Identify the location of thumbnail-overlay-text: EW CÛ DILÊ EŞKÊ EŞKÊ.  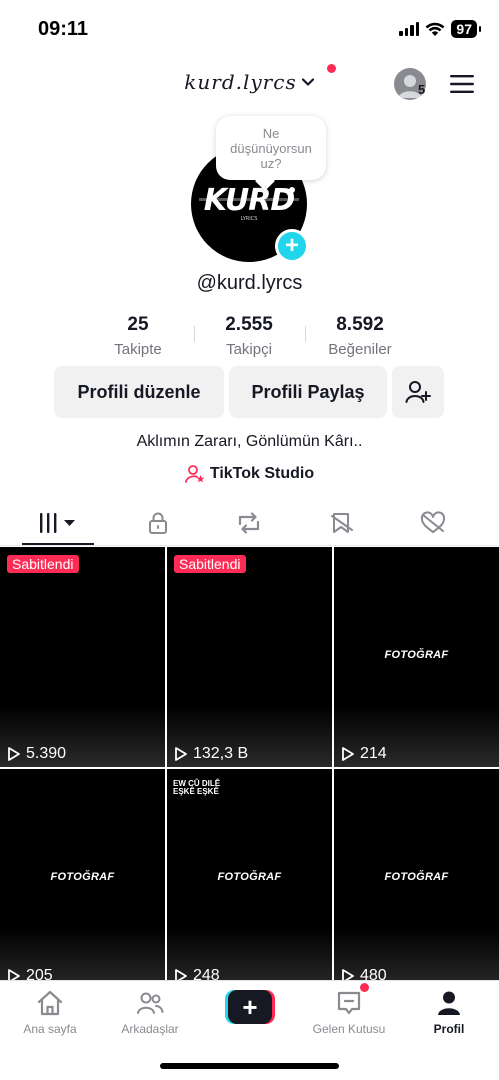
(196, 788).